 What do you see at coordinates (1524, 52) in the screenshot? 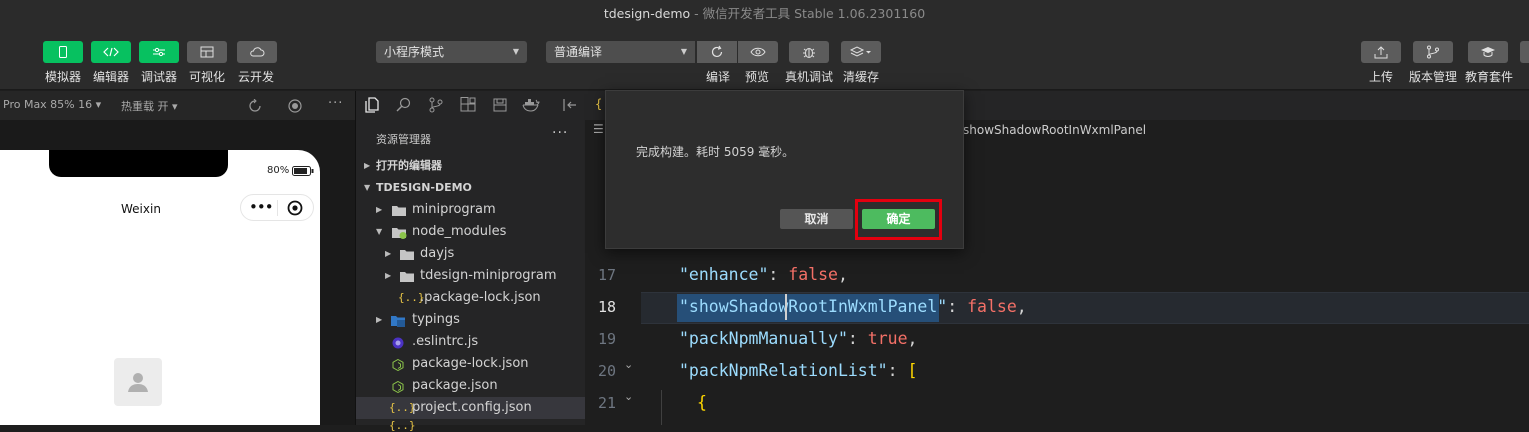
I see `more-toolbar-button` at bounding box center [1524, 52].